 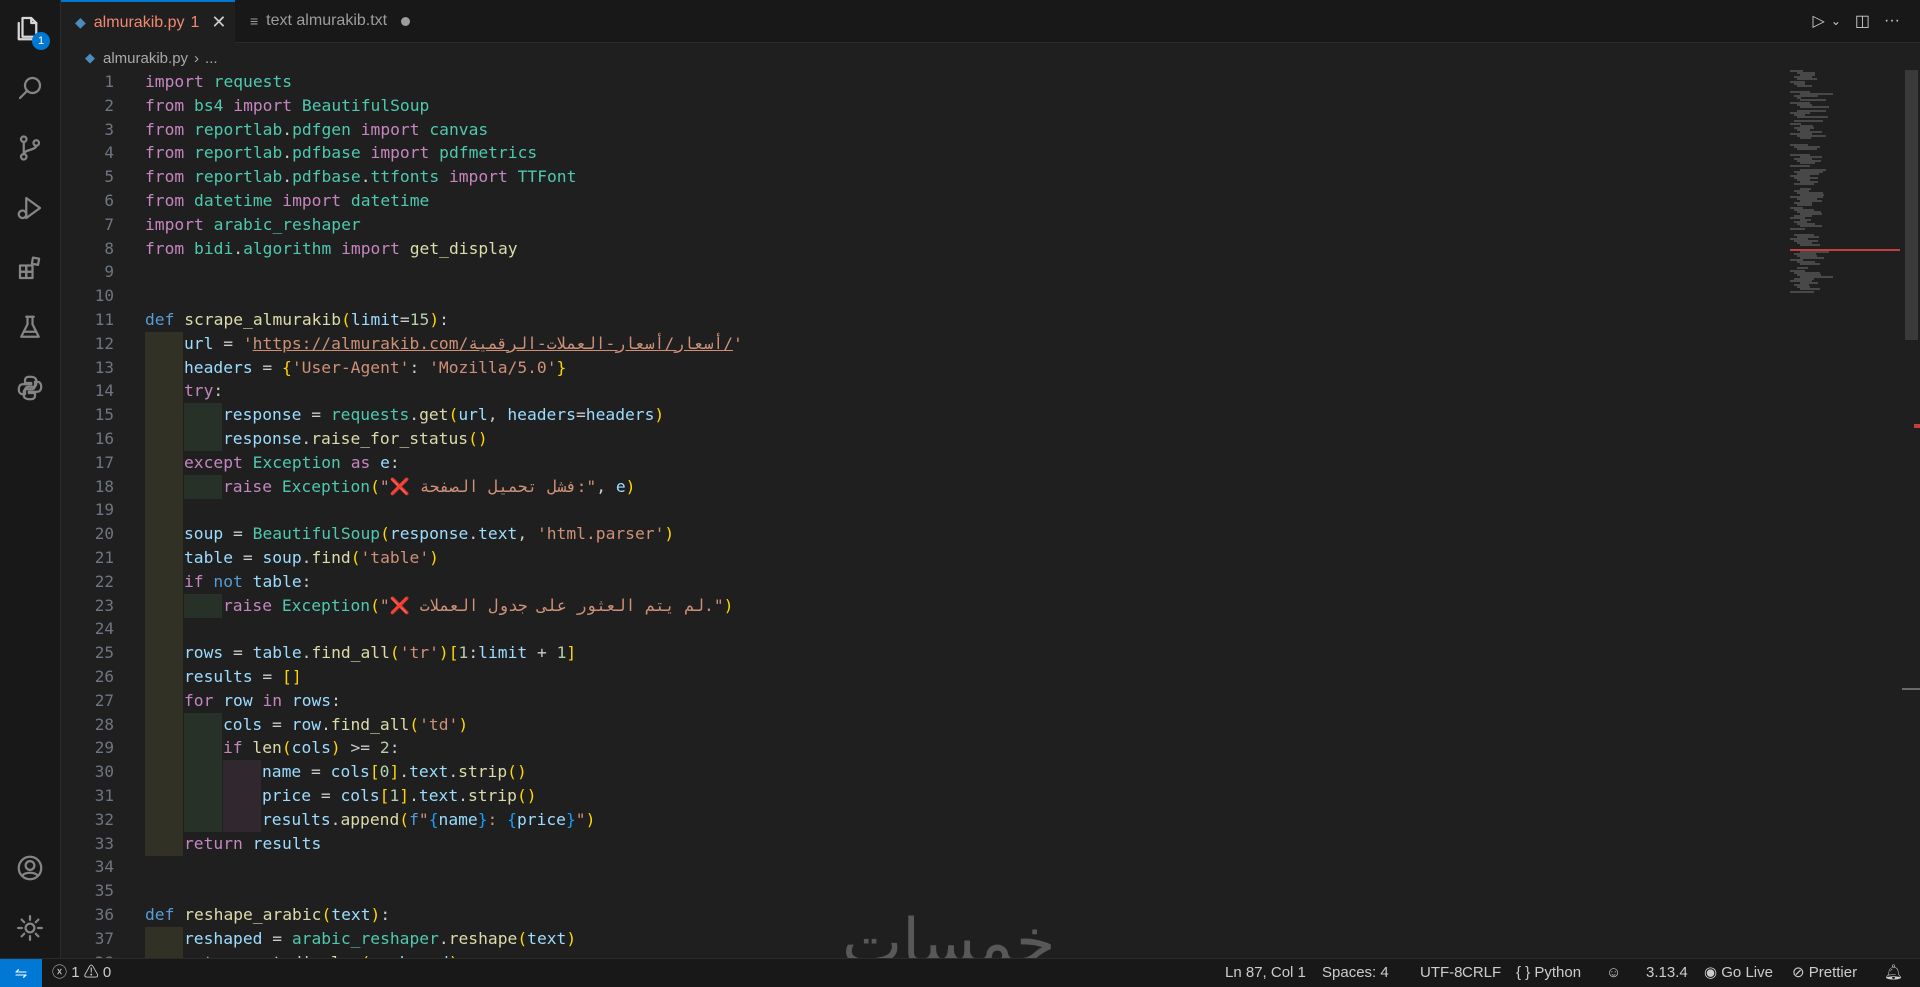 What do you see at coordinates (109, 224) in the screenshot?
I see `line-number: 7` at bounding box center [109, 224].